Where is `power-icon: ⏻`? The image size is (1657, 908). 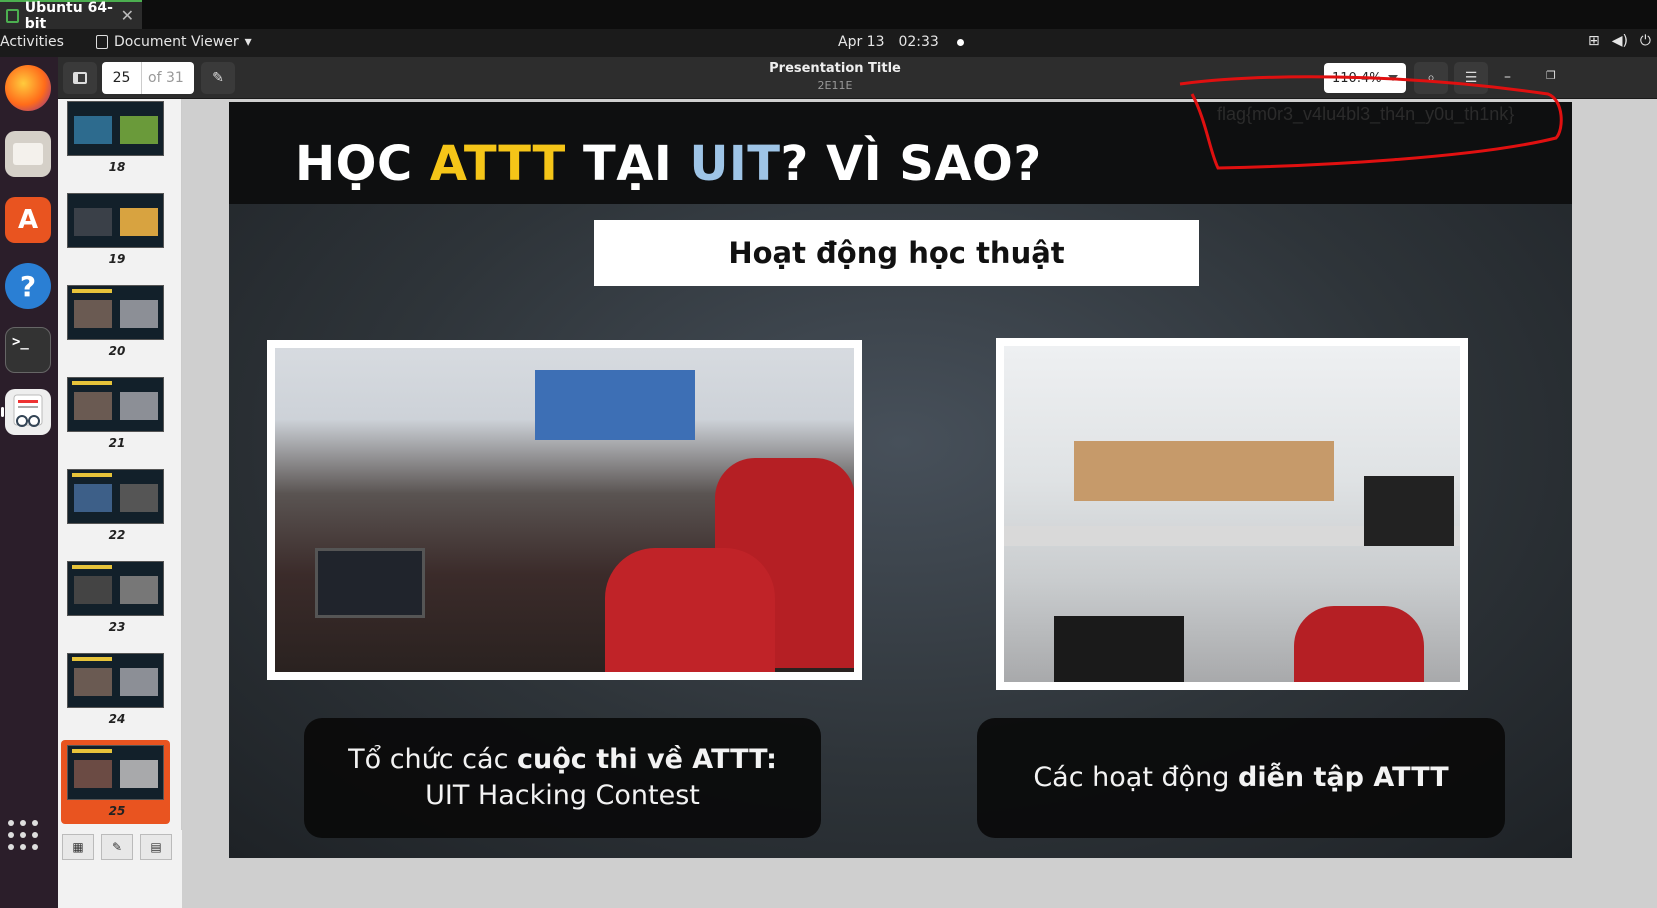 power-icon: ⏻ is located at coordinates (1645, 41).